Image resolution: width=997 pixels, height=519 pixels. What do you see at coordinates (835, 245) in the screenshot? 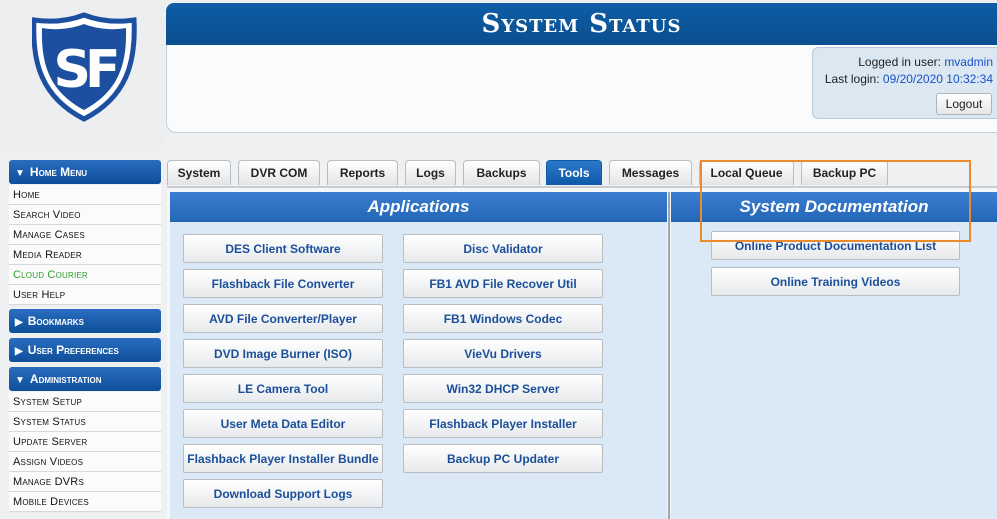
I see `online-product-documentation-button: Online Product Documentation List` at bounding box center [835, 245].